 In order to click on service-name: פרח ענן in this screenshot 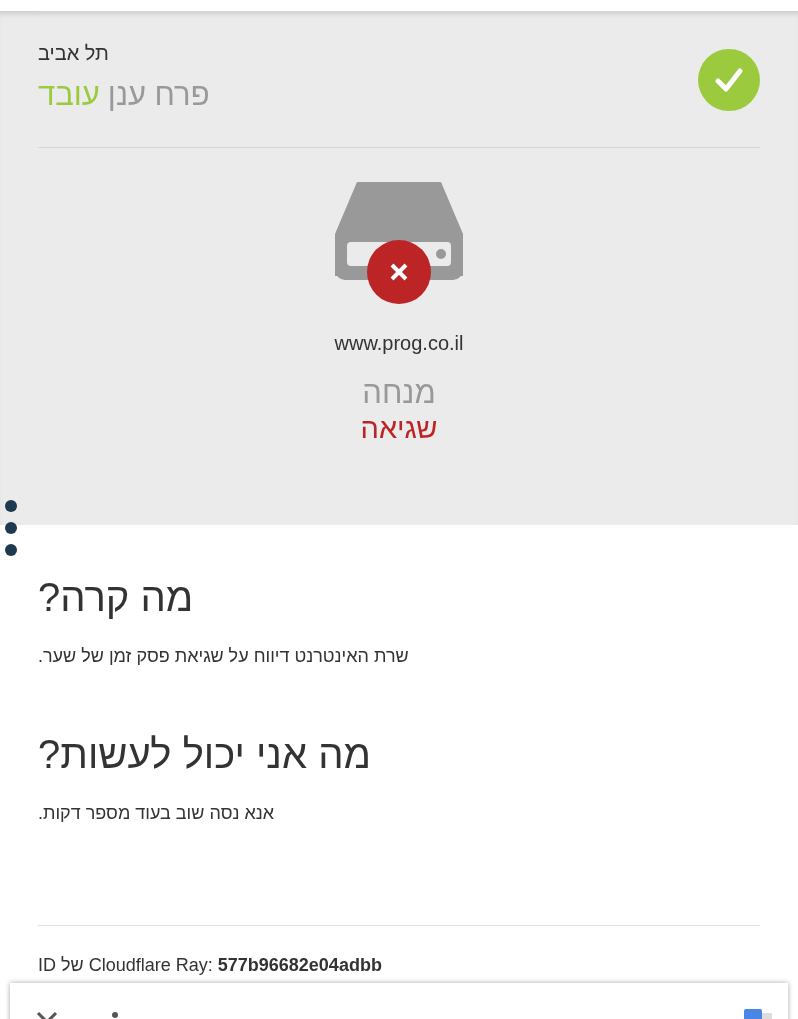, I will do `click(158, 94)`.